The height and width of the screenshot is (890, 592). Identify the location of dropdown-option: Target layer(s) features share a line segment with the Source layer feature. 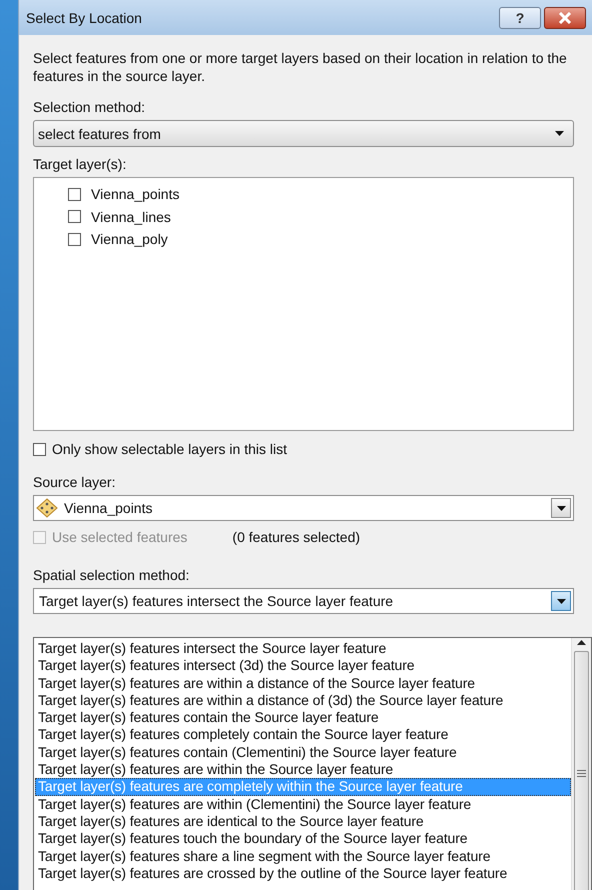
(303, 856).